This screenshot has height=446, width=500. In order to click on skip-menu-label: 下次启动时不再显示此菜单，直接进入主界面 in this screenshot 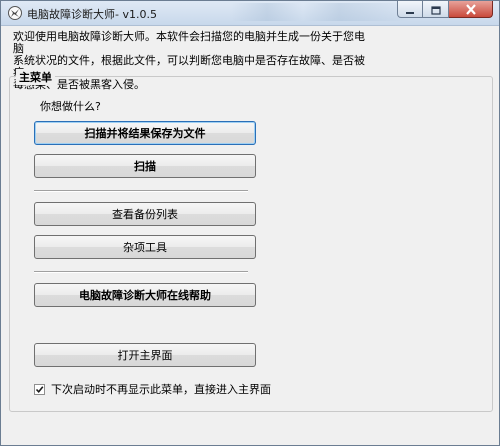, I will do `click(161, 389)`.